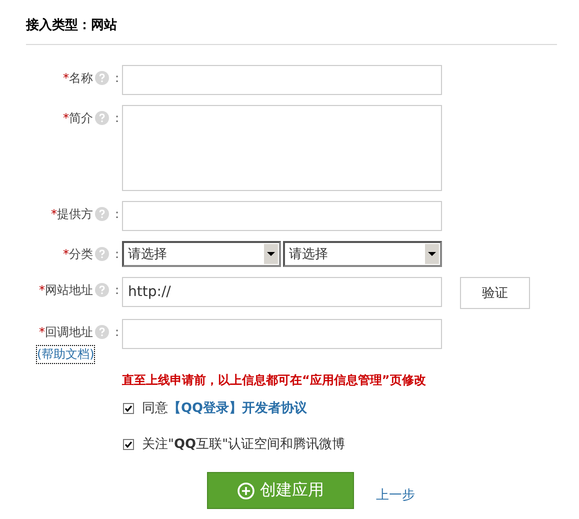  I want to click on checkbox-label: 同意【QQ登录】开发者协议, so click(225, 408).